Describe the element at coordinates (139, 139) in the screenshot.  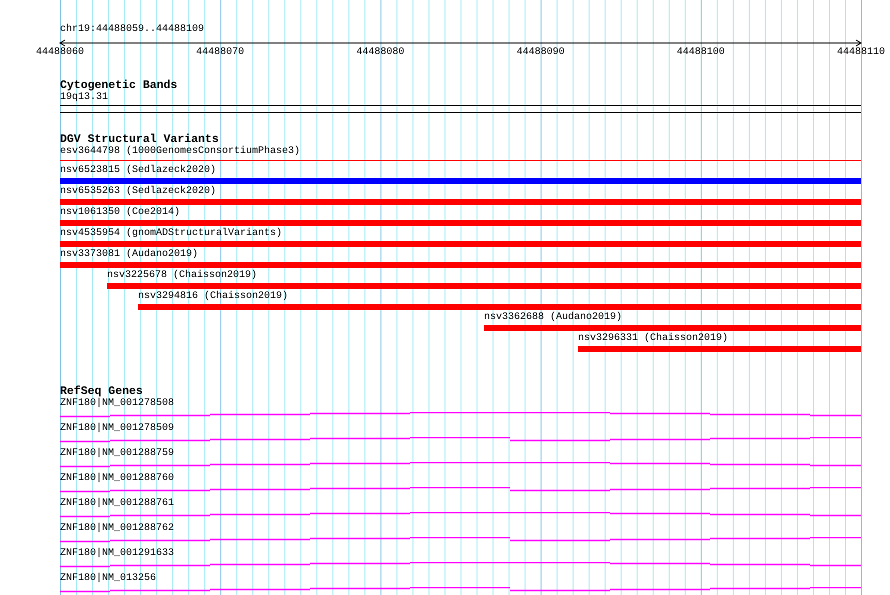
I see `track-title: DGV Structural Variants` at that location.